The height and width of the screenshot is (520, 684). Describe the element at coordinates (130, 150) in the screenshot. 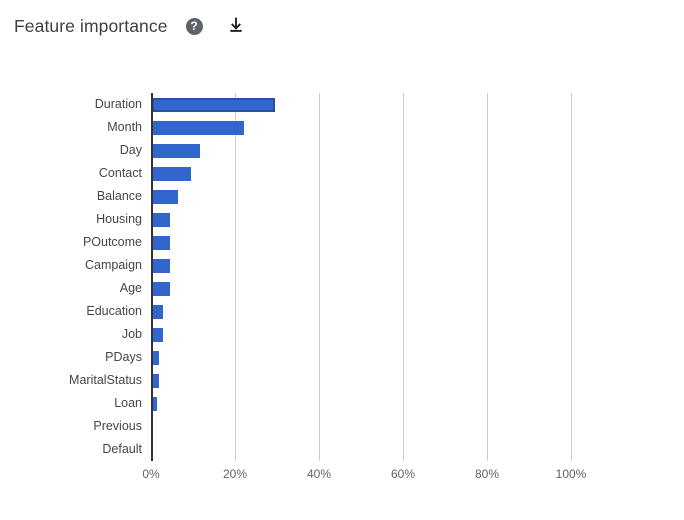

I see `y-axis-label: Day` at that location.